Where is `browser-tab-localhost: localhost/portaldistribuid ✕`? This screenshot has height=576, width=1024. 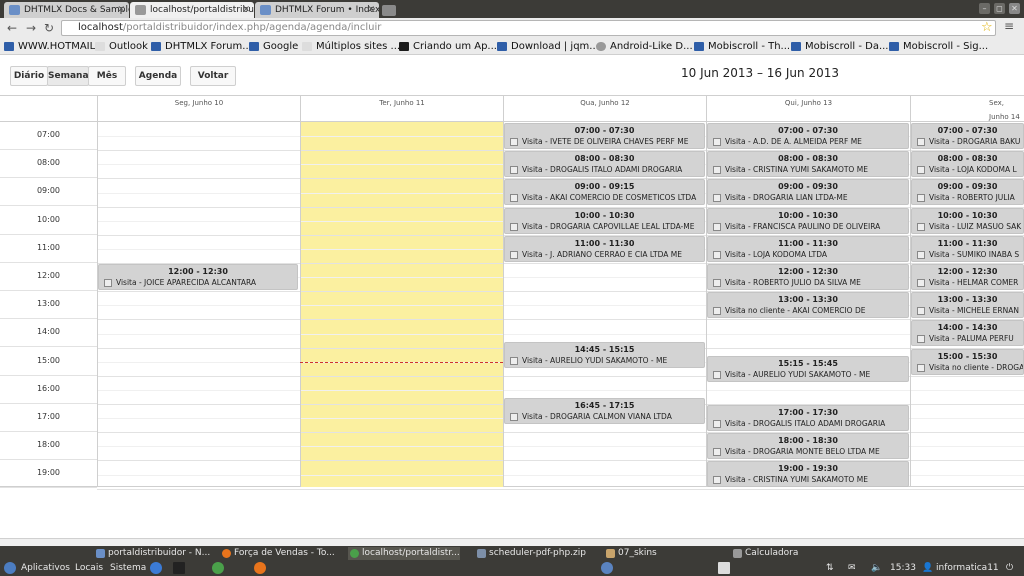
browser-tab-localhost: localhost/portaldistribuid ✕ is located at coordinates (192, 10).